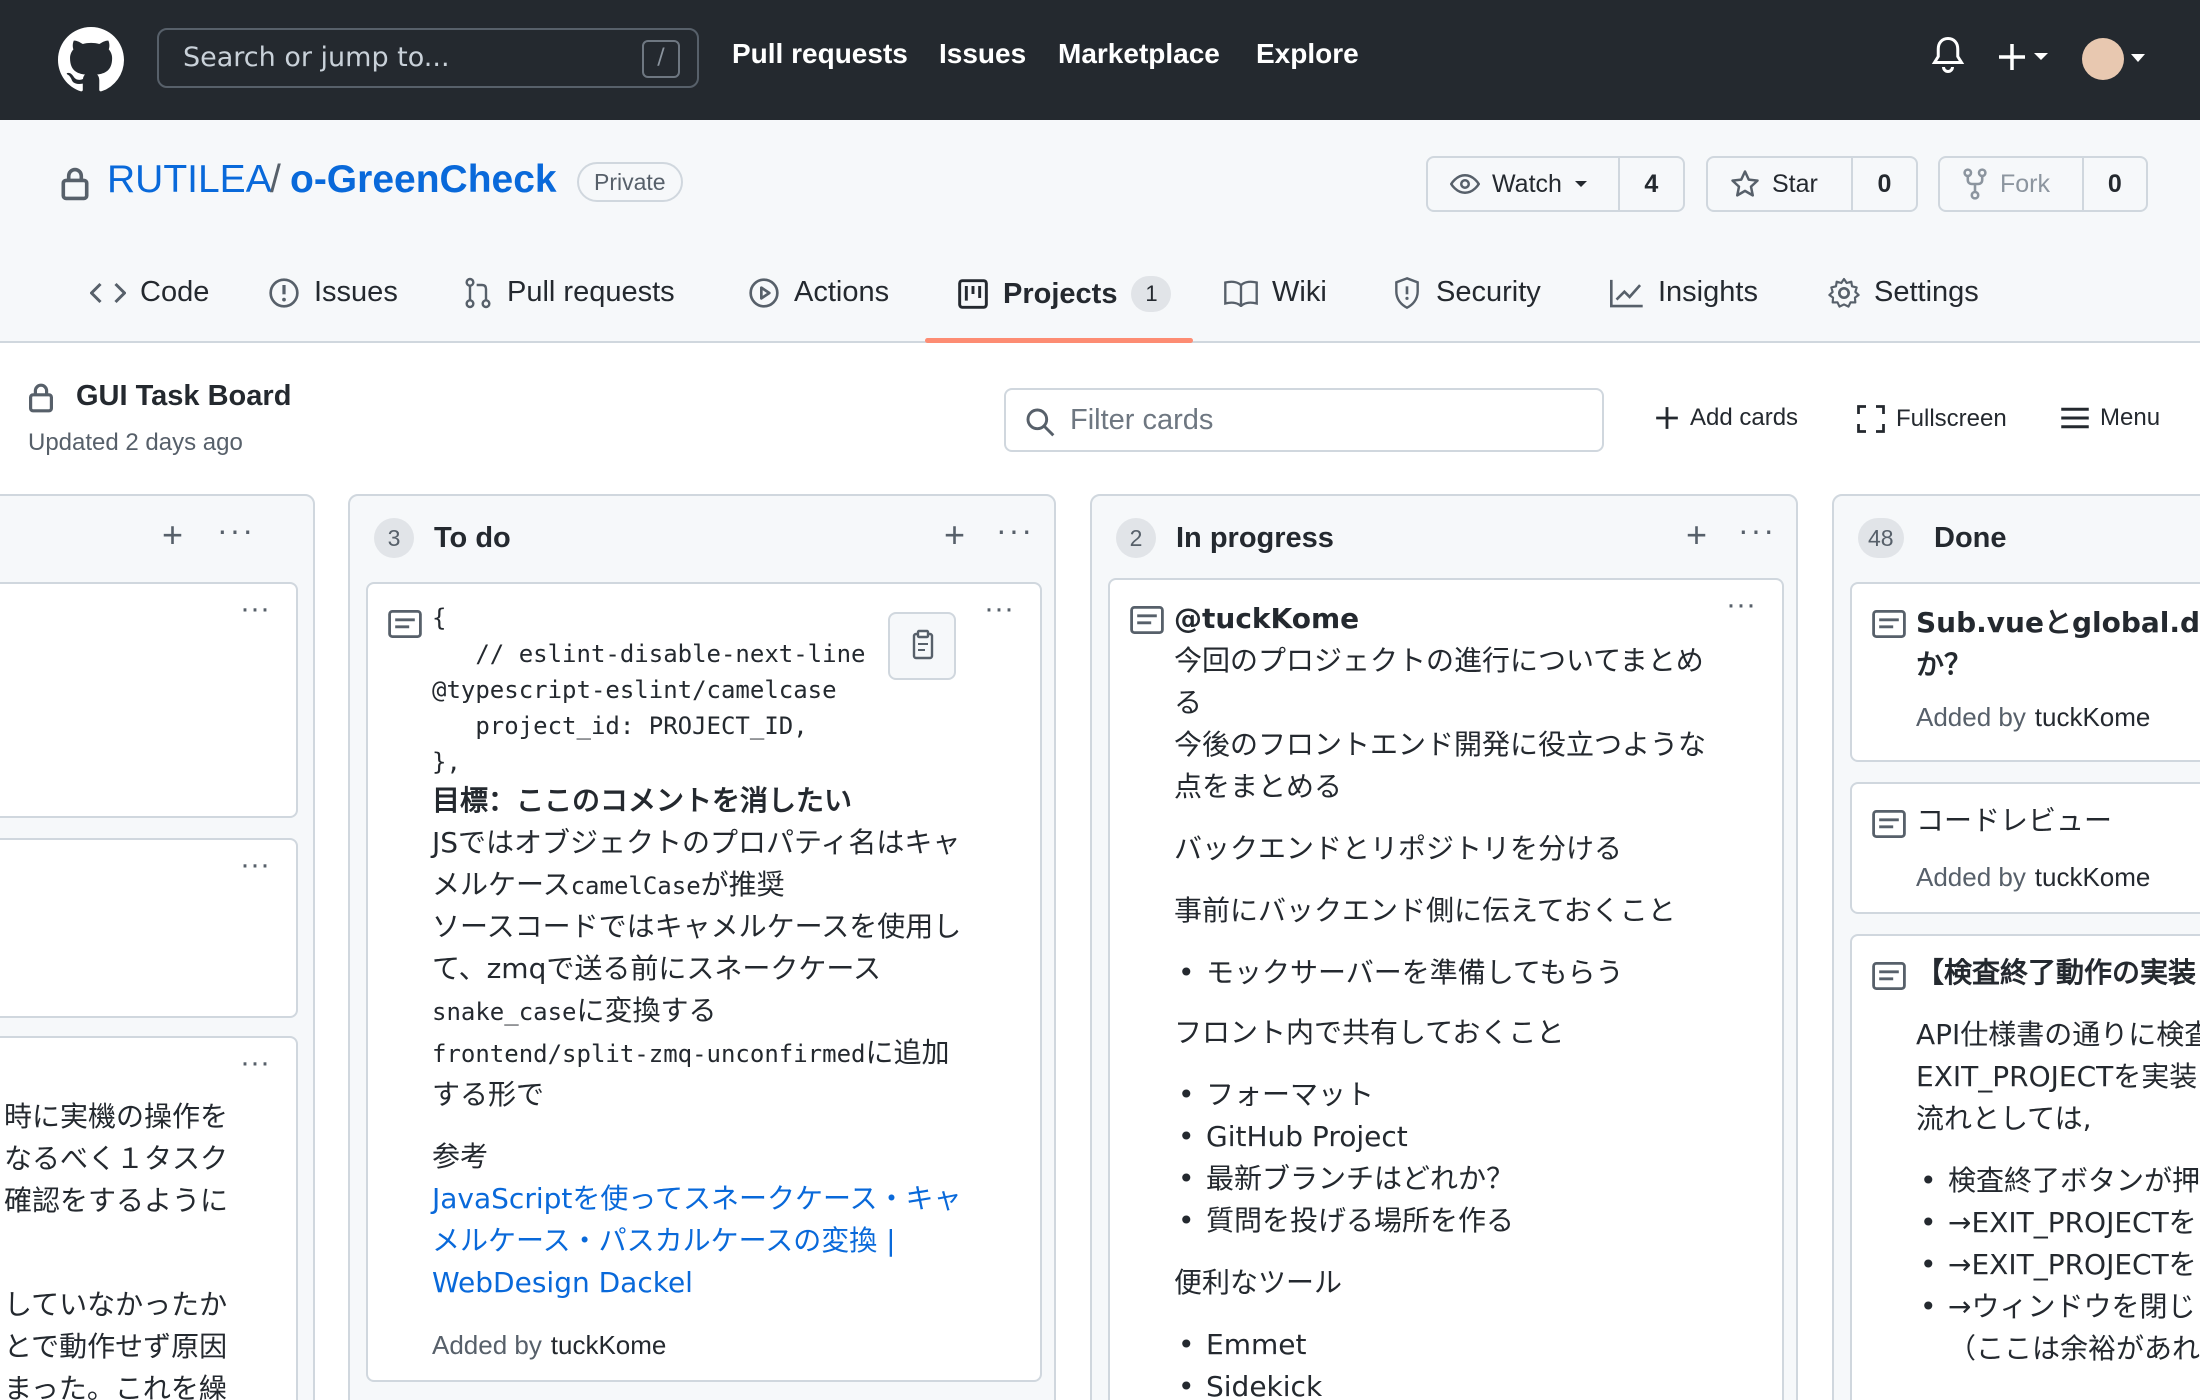  Describe the element at coordinates (135, 442) in the screenshot. I see `project-updated-time: Updated 2 days ago` at that location.